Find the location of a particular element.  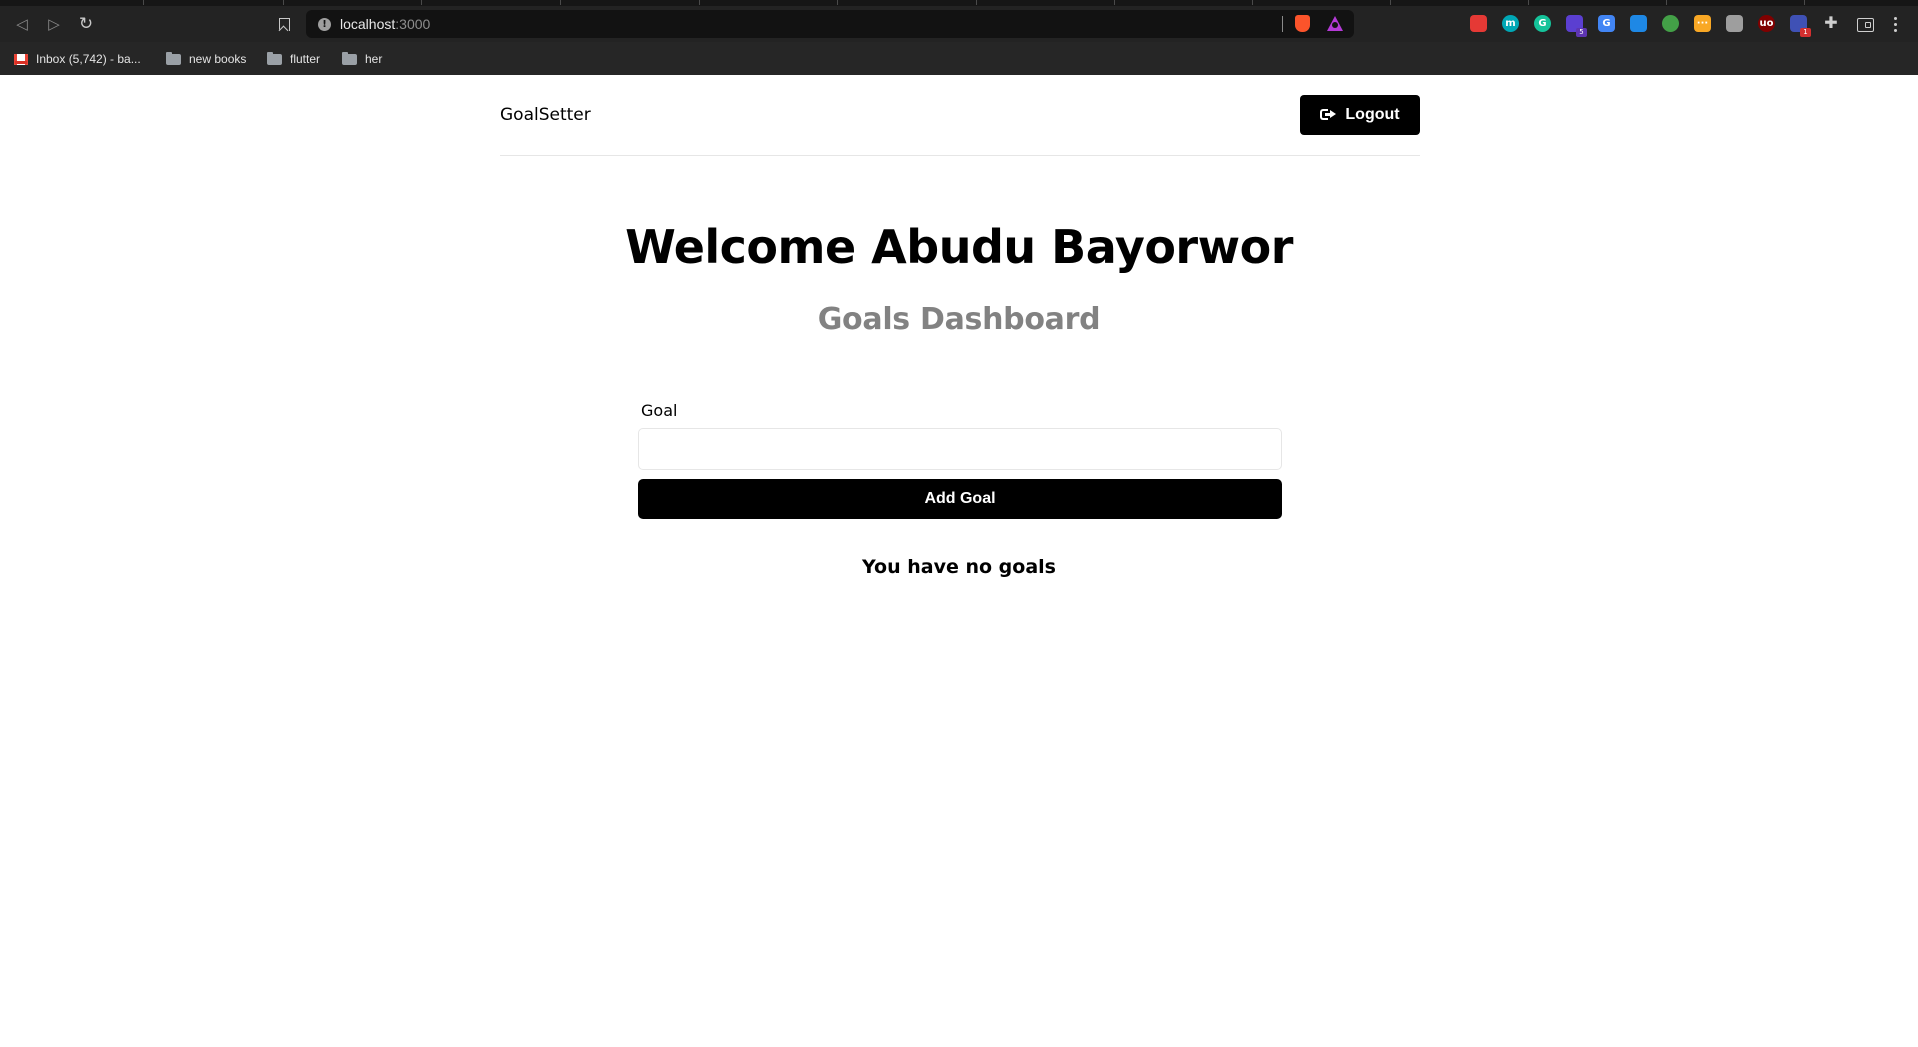

gmail-icon is located at coordinates (21, 59).